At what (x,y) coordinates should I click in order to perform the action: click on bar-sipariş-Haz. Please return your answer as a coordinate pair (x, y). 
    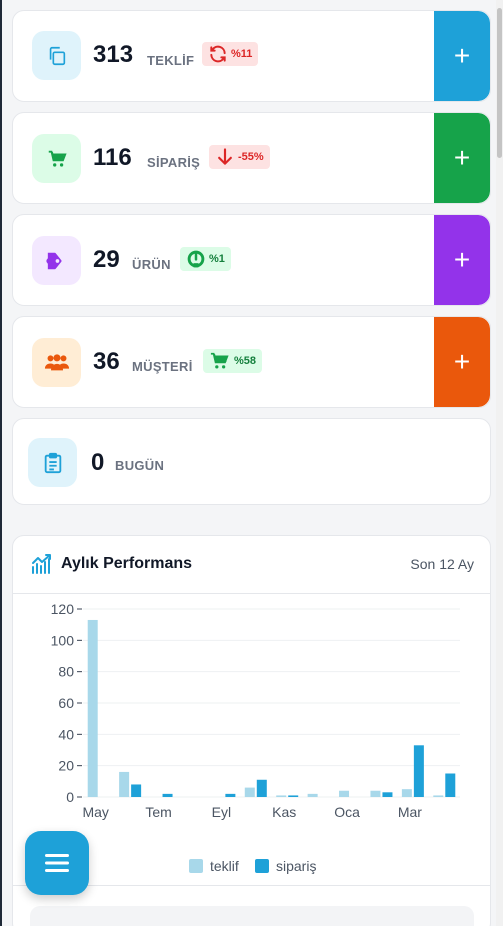
    Looking at the image, I should click on (136, 790).